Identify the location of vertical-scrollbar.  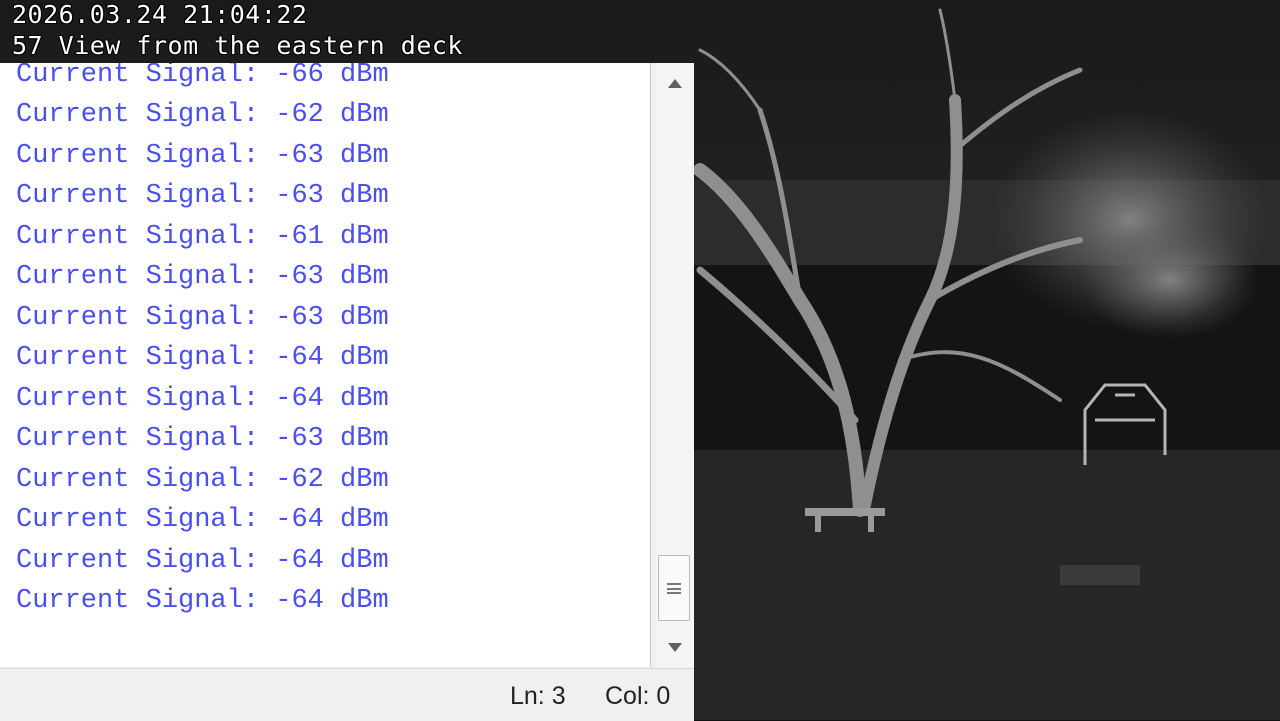
(675, 365).